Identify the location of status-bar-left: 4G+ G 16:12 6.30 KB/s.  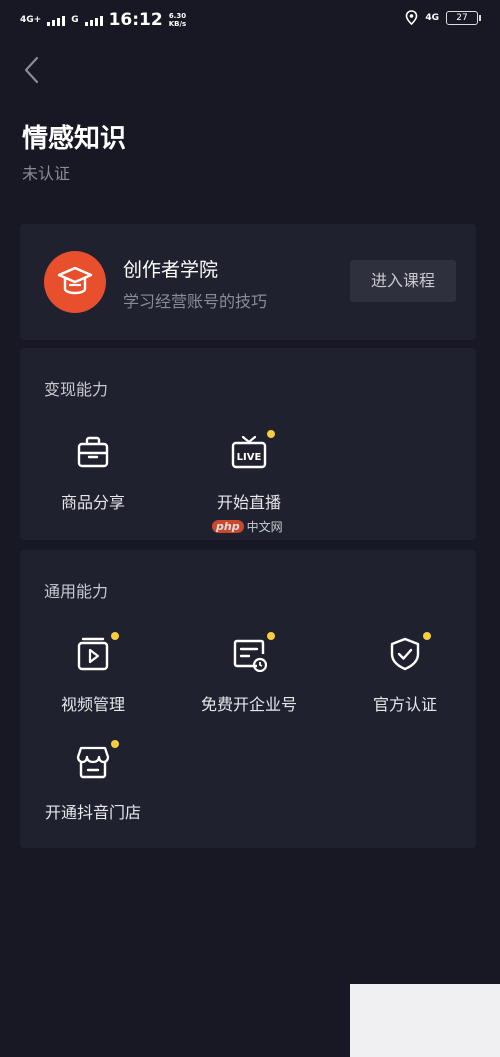
(103, 20).